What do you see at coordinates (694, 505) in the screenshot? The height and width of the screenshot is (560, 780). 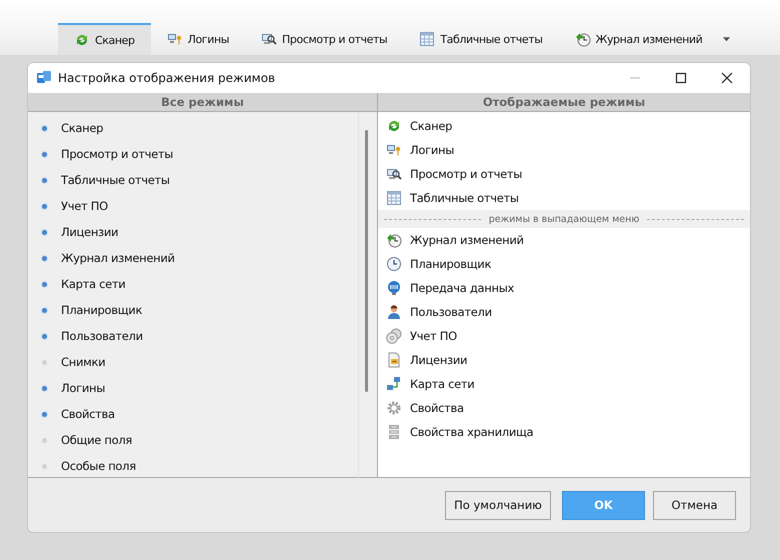 I see `dialog-button: Отмена` at bounding box center [694, 505].